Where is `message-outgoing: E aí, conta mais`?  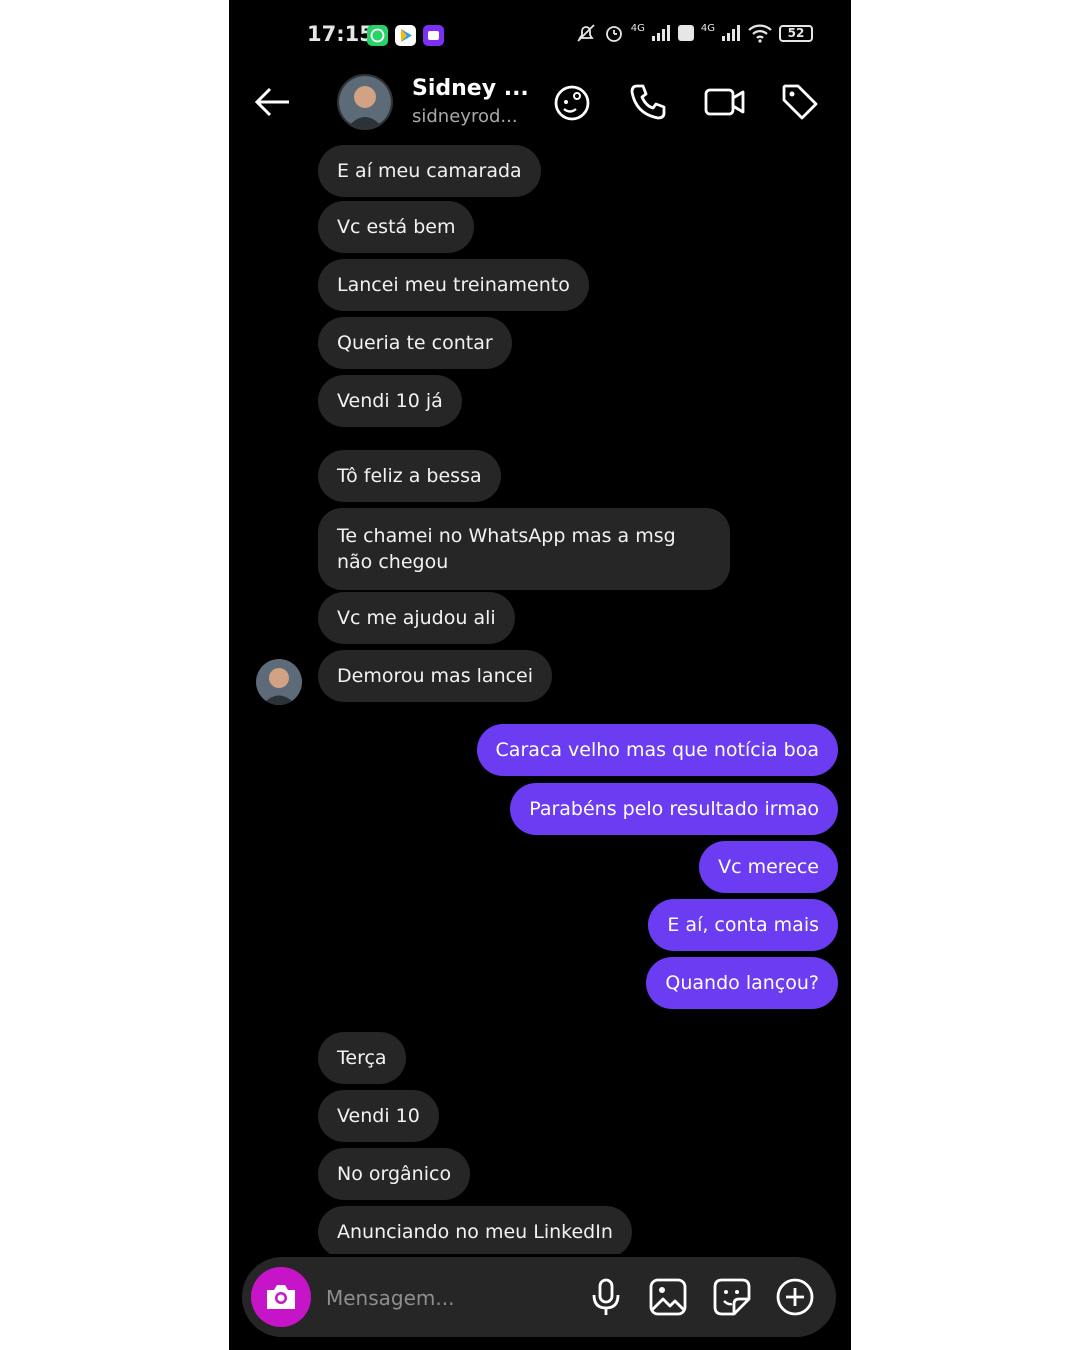
message-outgoing: E aí, conta mais is located at coordinates (743, 925).